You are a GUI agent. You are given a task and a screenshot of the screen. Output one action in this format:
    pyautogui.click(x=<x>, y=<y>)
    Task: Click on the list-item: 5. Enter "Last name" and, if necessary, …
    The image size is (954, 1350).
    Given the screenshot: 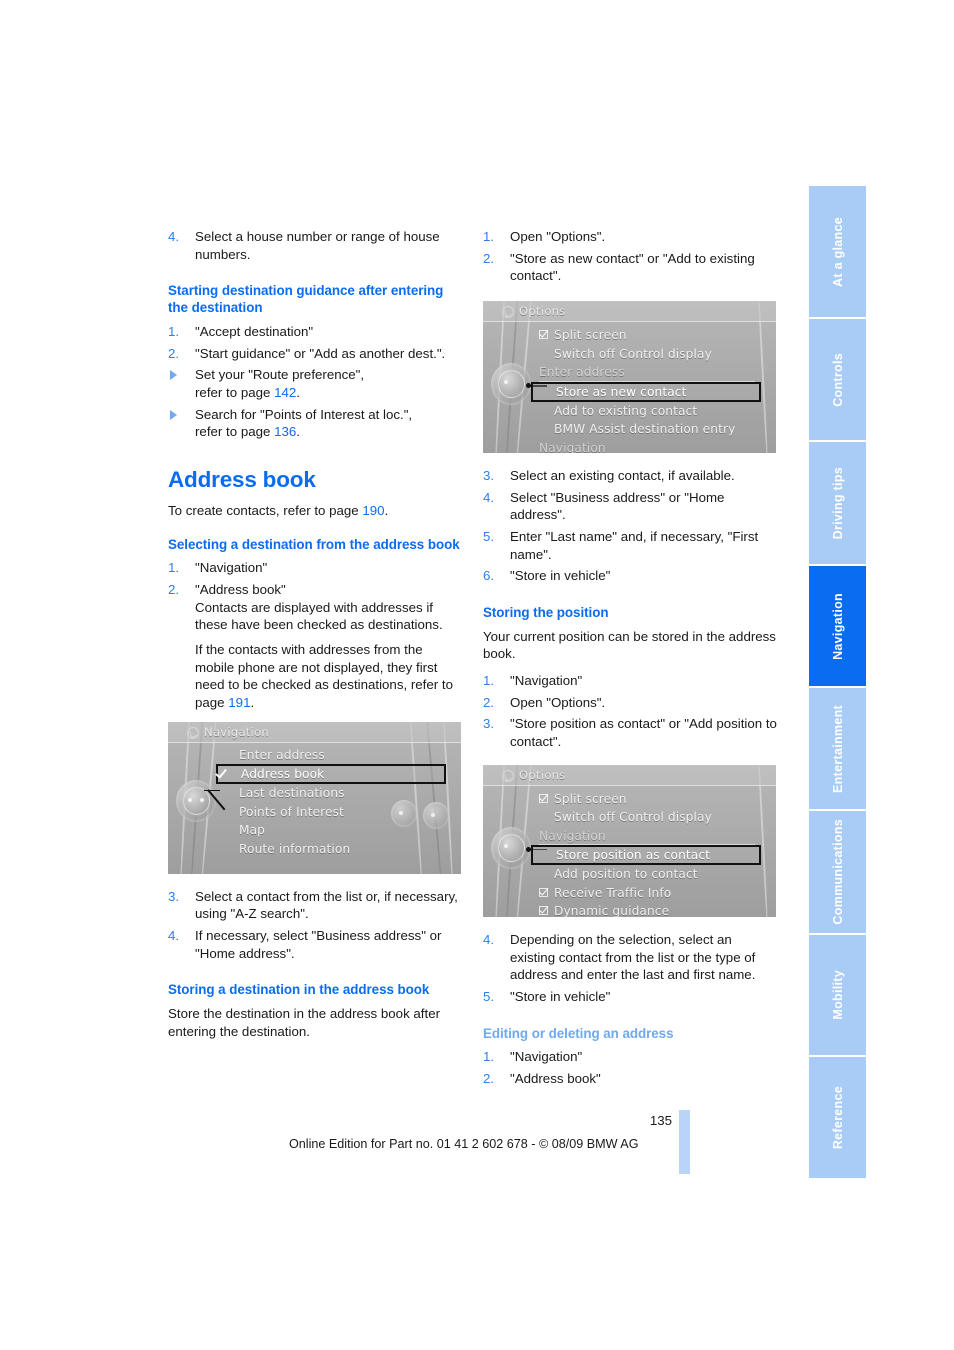 What is the action you would take?
    pyautogui.click(x=630, y=545)
    